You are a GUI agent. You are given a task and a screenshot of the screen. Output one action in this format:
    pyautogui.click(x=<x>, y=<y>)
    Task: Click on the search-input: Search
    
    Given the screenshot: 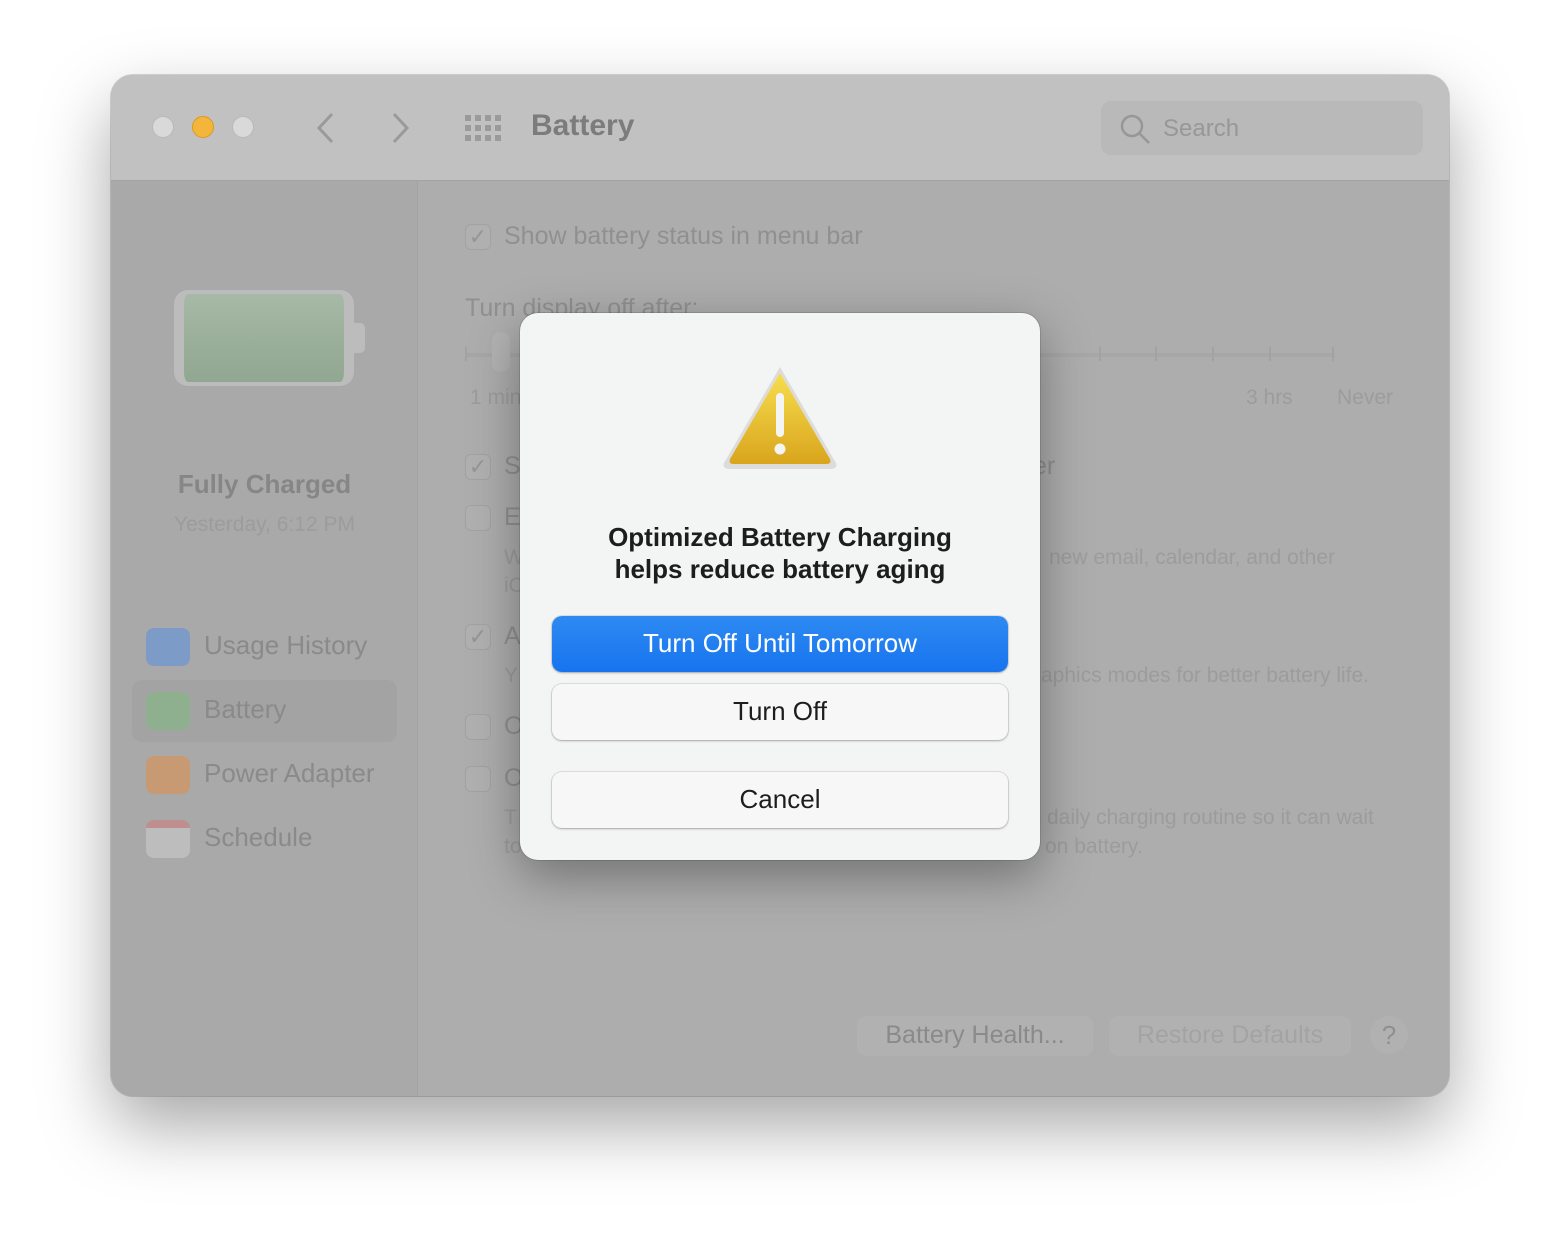 What is the action you would take?
    pyautogui.click(x=1262, y=128)
    